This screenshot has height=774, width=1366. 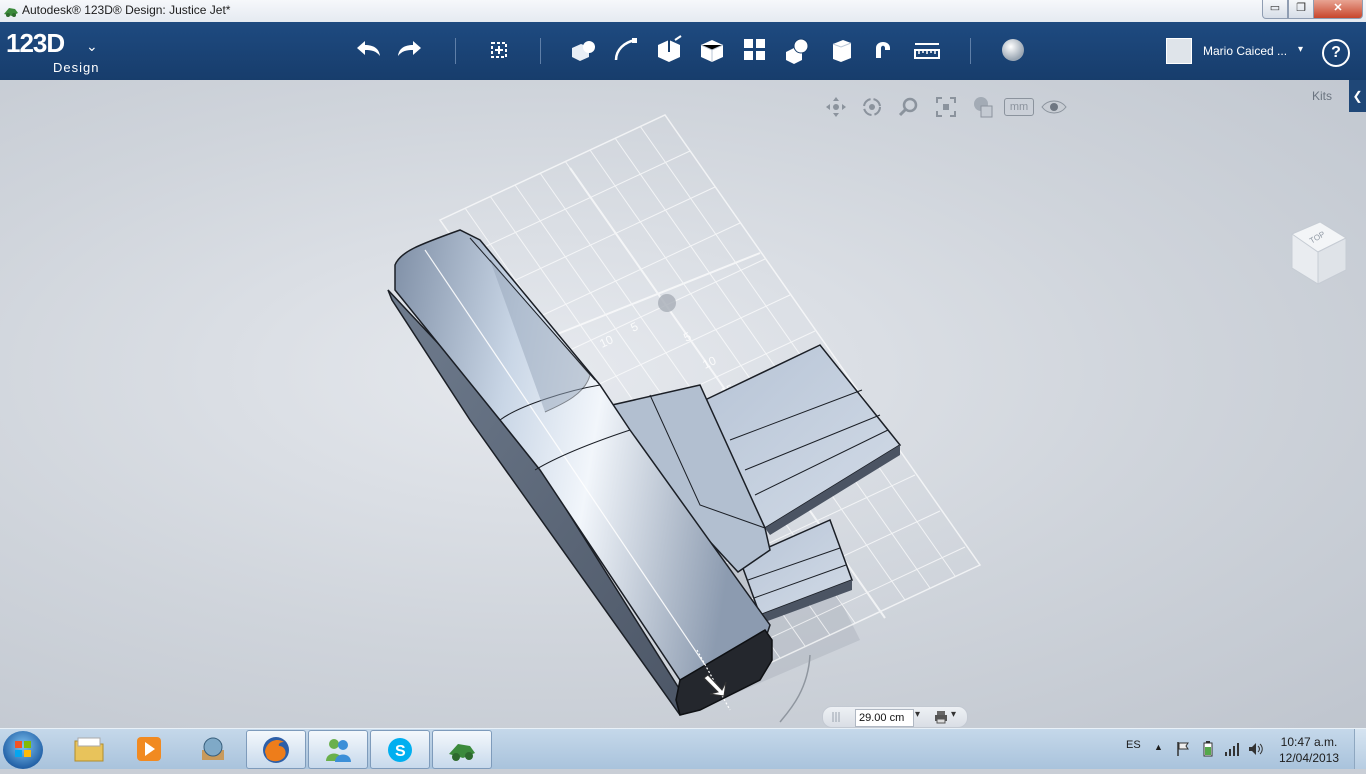 I want to click on transform-icon, so click(x=499, y=50).